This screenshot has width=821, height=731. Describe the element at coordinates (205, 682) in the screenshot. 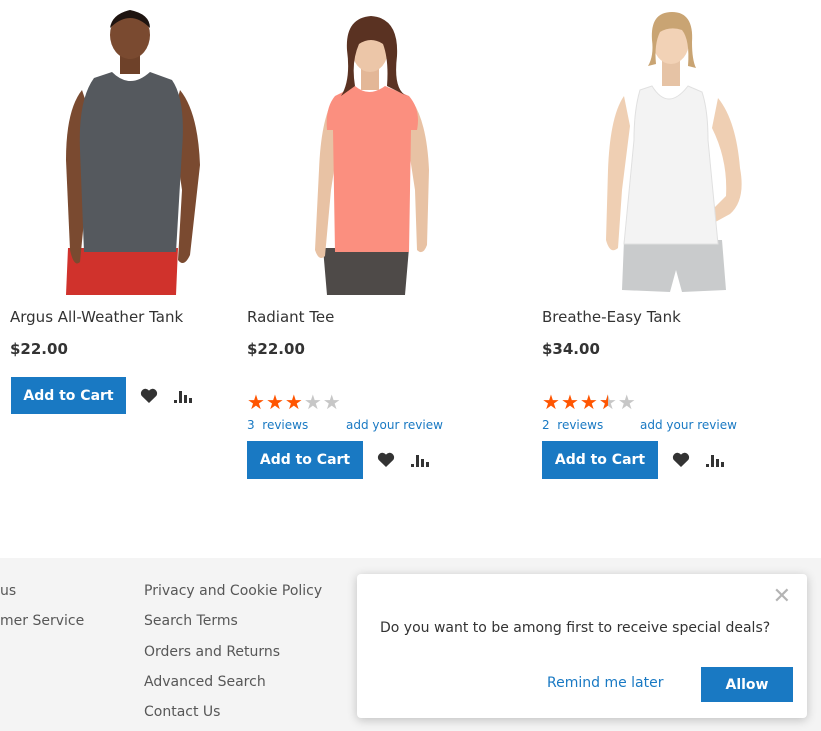

I see `footer-link-advanced-search: Advanced Search` at that location.